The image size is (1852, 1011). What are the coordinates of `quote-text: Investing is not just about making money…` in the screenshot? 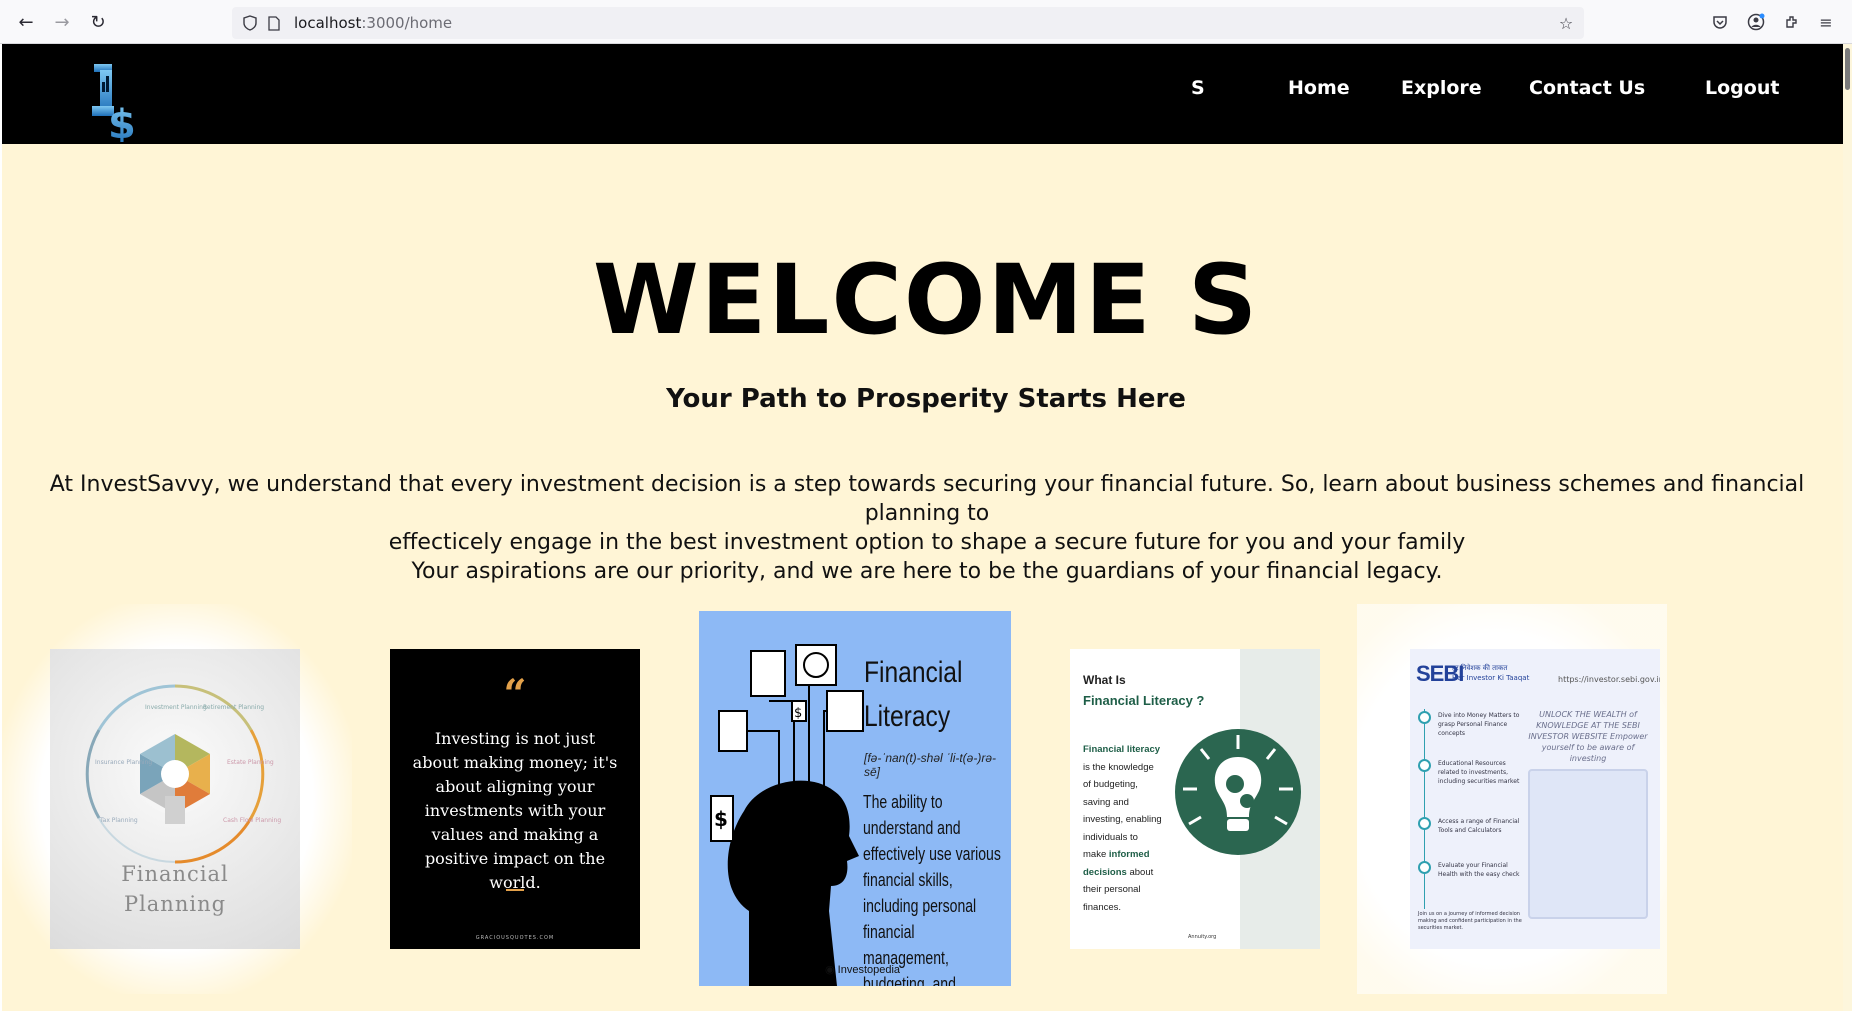 It's located at (515, 810).